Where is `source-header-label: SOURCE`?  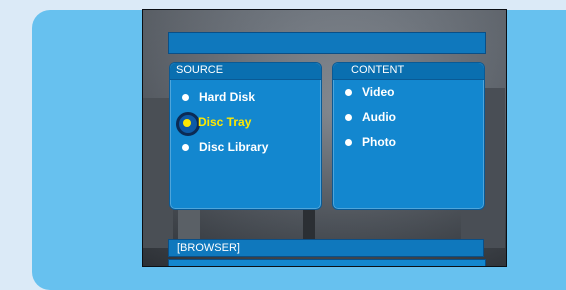
source-header-label: SOURCE is located at coordinates (200, 70).